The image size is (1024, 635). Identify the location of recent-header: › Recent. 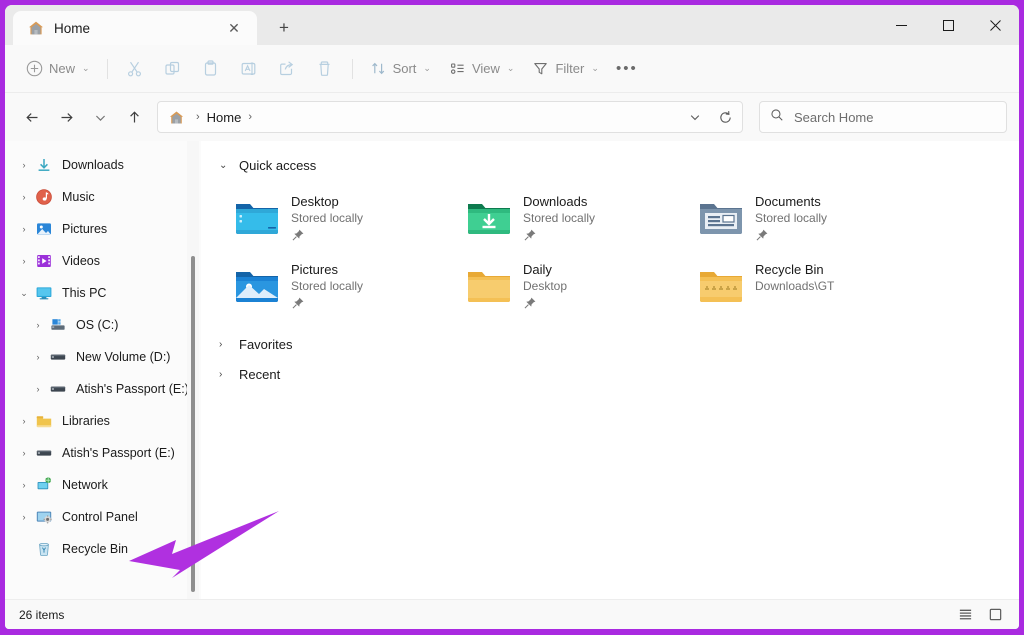
(618, 374).